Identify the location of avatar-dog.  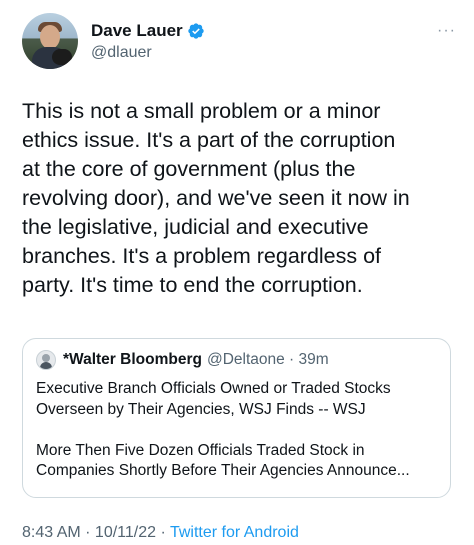
(62, 57).